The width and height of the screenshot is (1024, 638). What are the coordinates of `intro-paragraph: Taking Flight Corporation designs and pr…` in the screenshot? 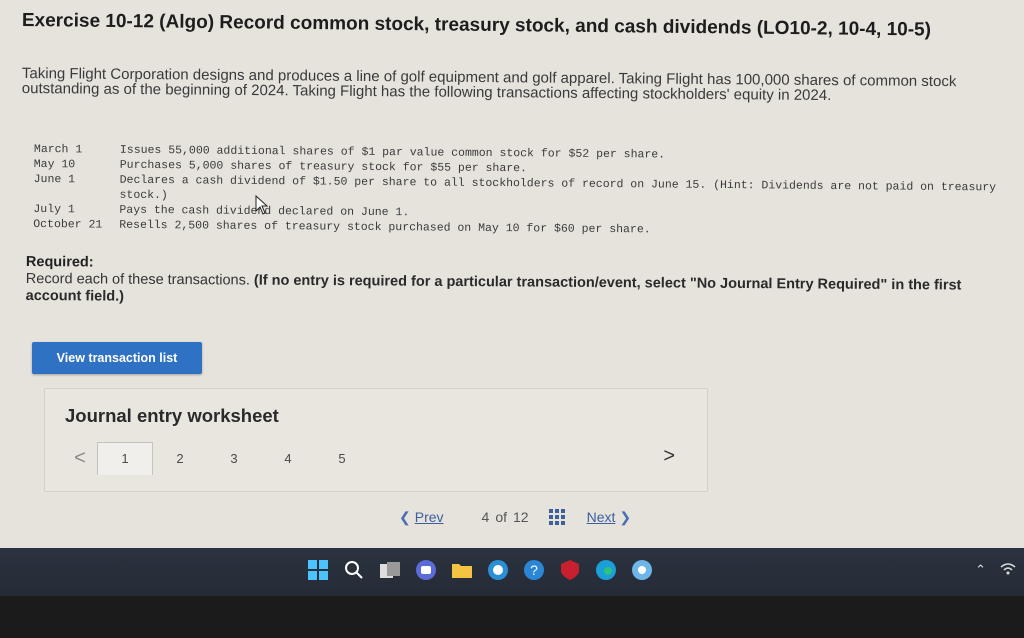 It's located at (489, 85).